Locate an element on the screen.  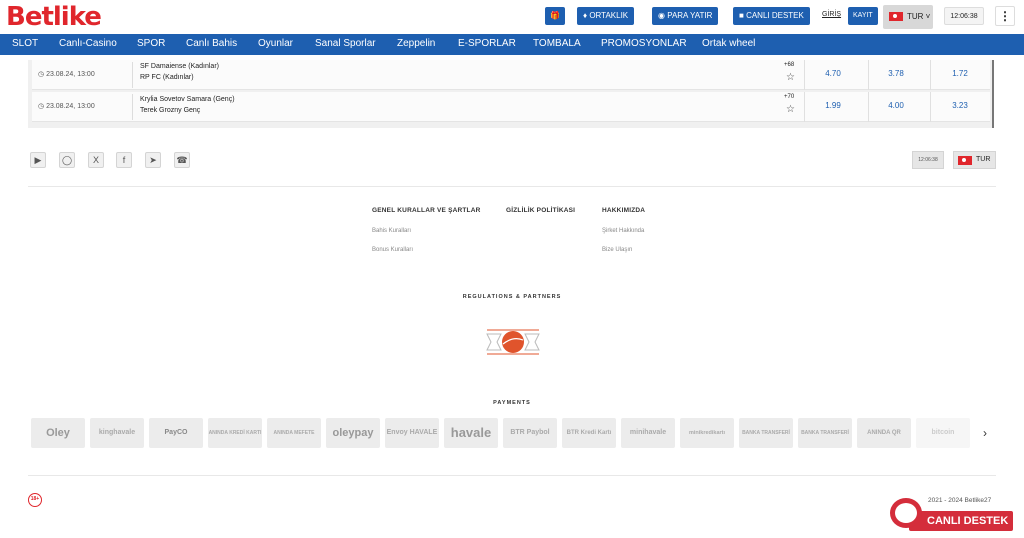
nav-item: E-SPORLAR is located at coordinates (487, 43).